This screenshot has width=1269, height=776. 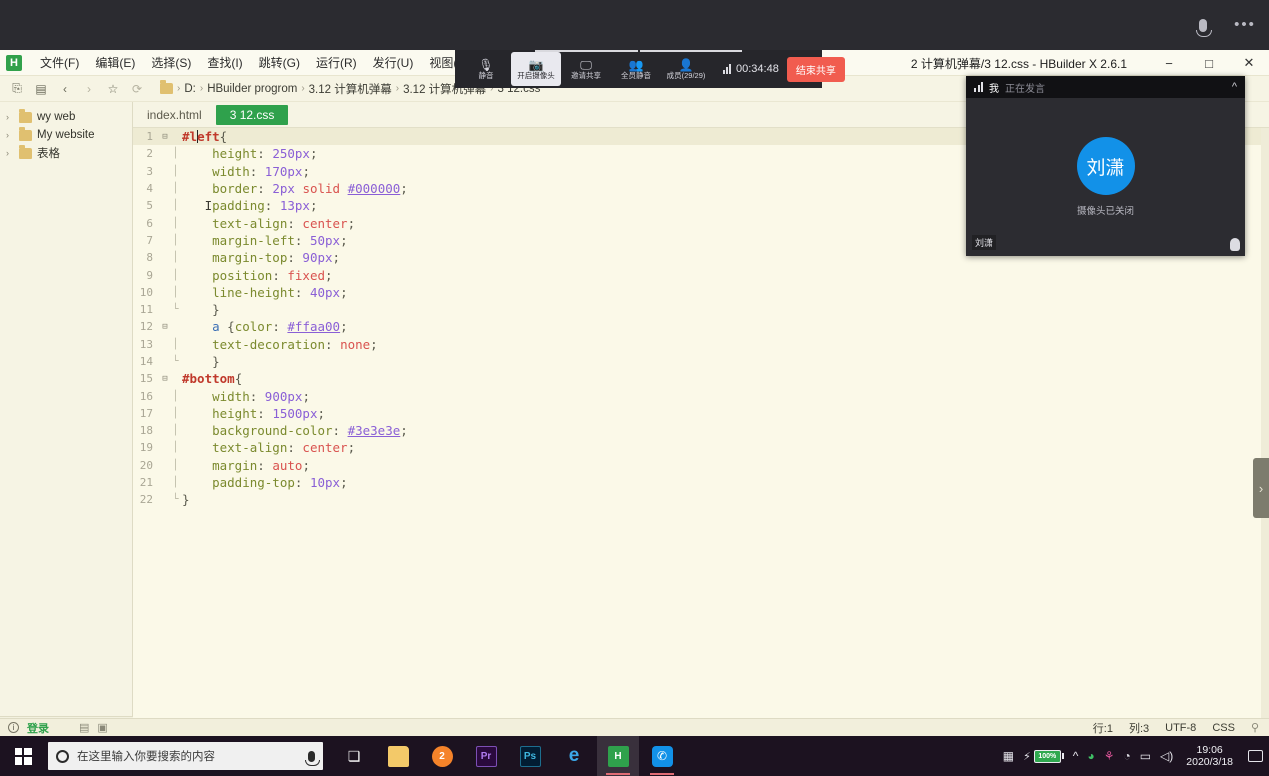 I want to click on code-line: 13 │ text-decoration: none;, so click(x=701, y=344).